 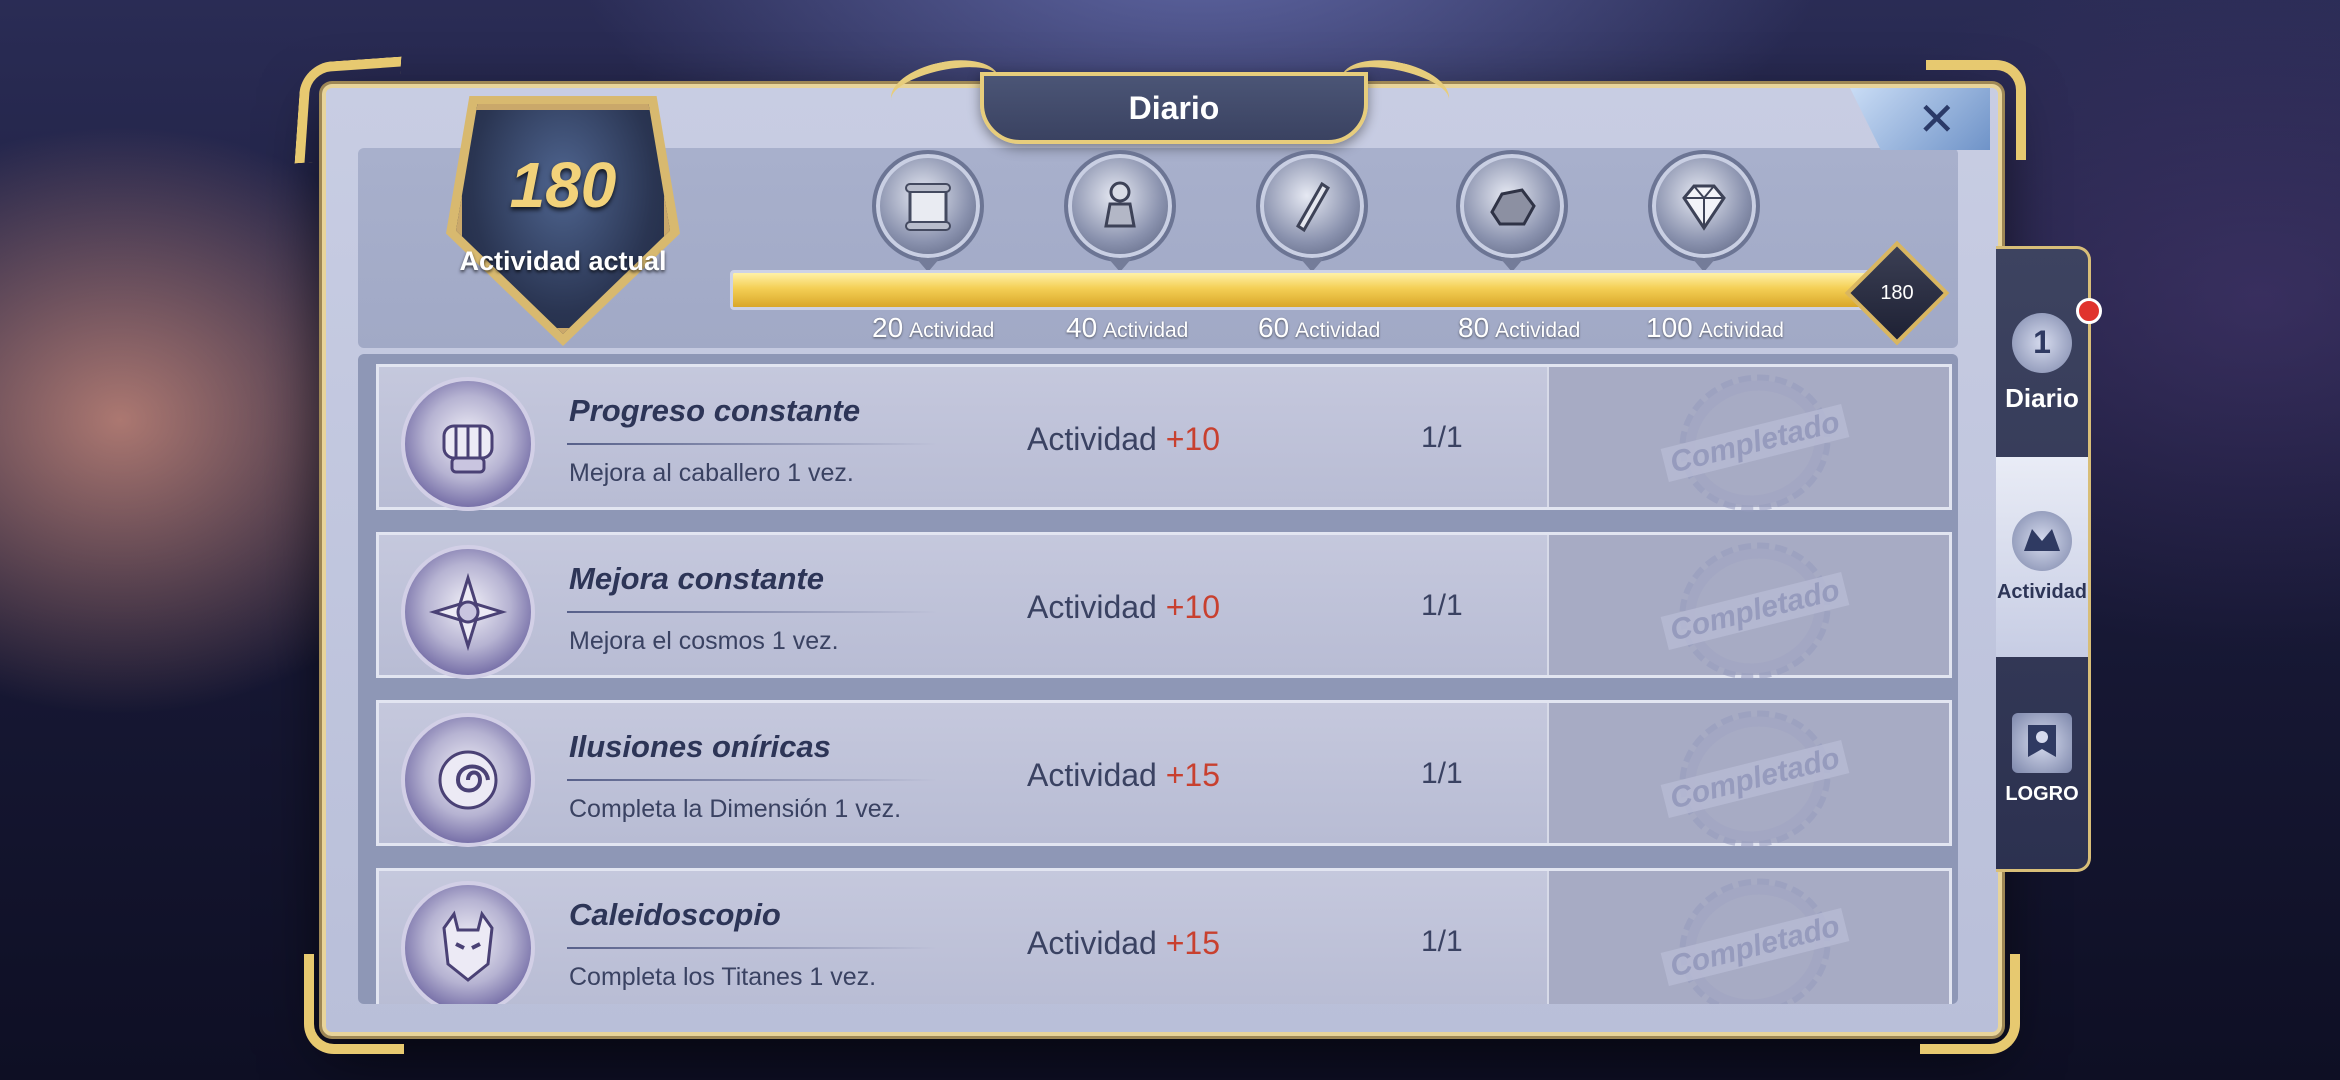 I want to click on task-description: Completa la Dimensión 1 vez., so click(x=735, y=809).